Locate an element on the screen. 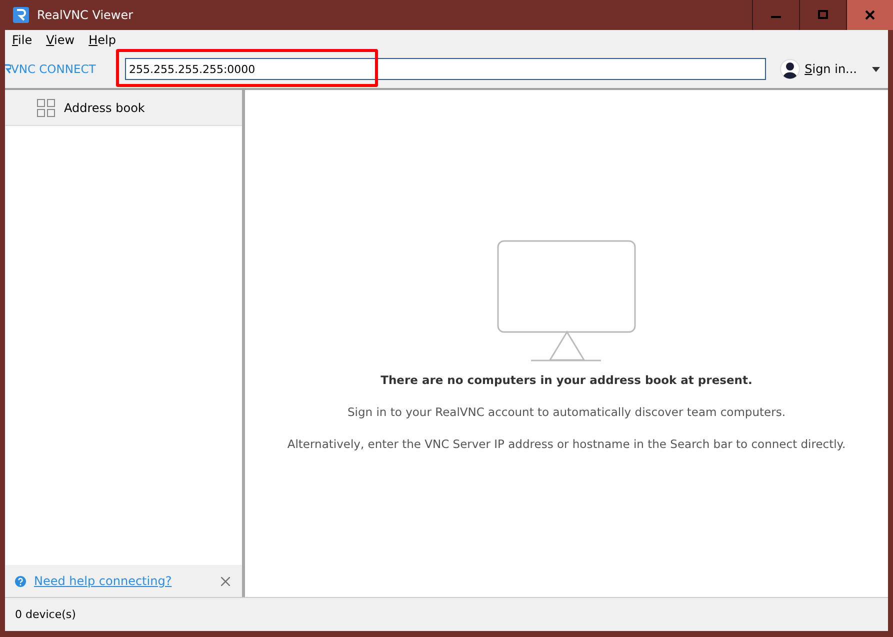 The width and height of the screenshot is (893, 637). logo: VNC CONNECT is located at coordinates (53, 69).